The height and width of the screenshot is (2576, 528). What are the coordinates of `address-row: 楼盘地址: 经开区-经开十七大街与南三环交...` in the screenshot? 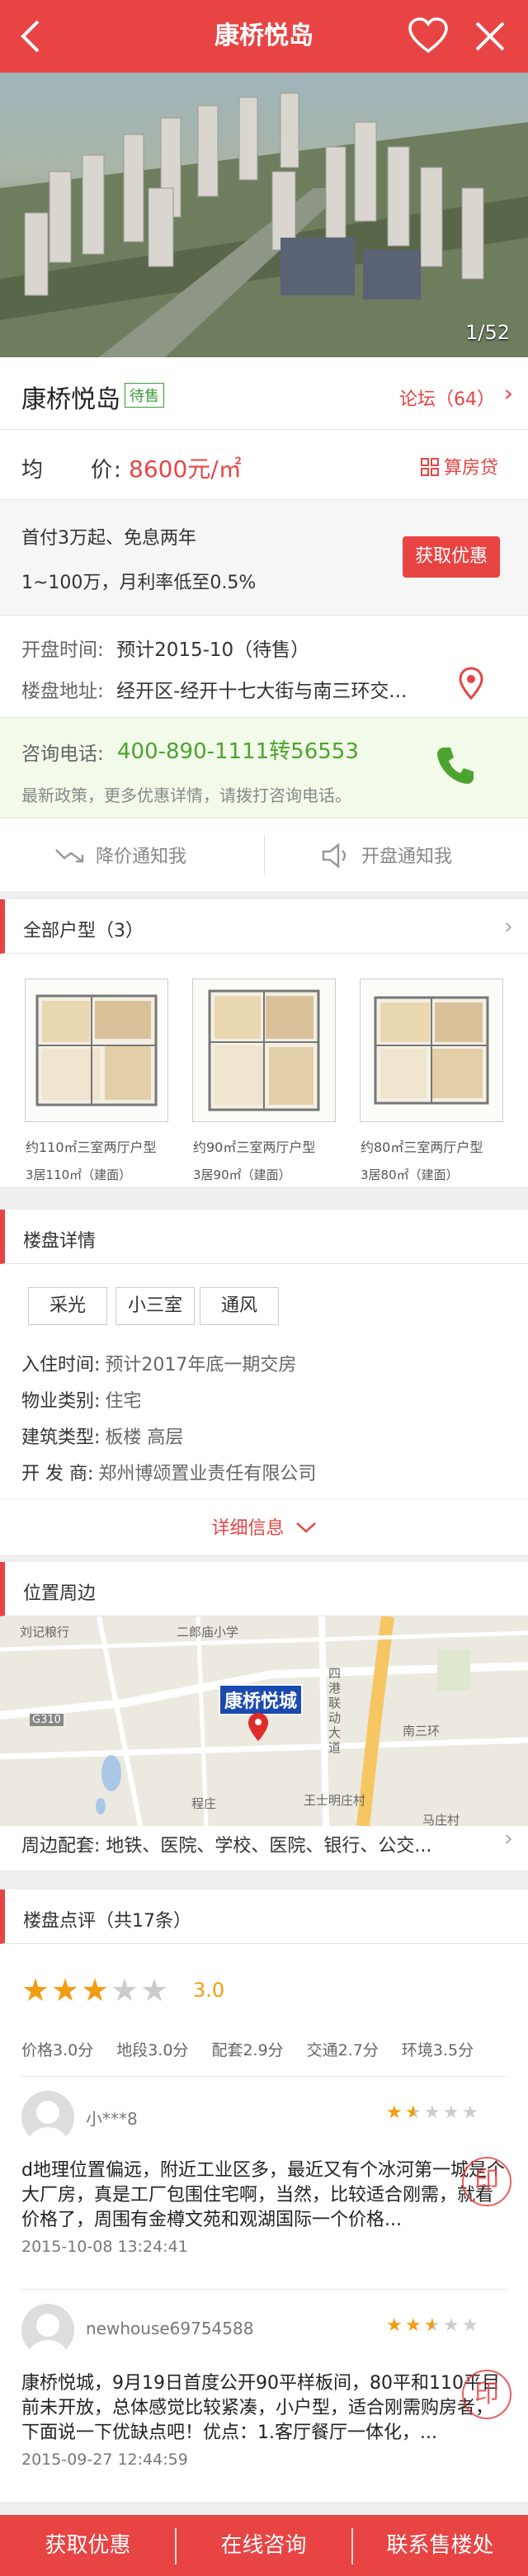 It's located at (214, 689).